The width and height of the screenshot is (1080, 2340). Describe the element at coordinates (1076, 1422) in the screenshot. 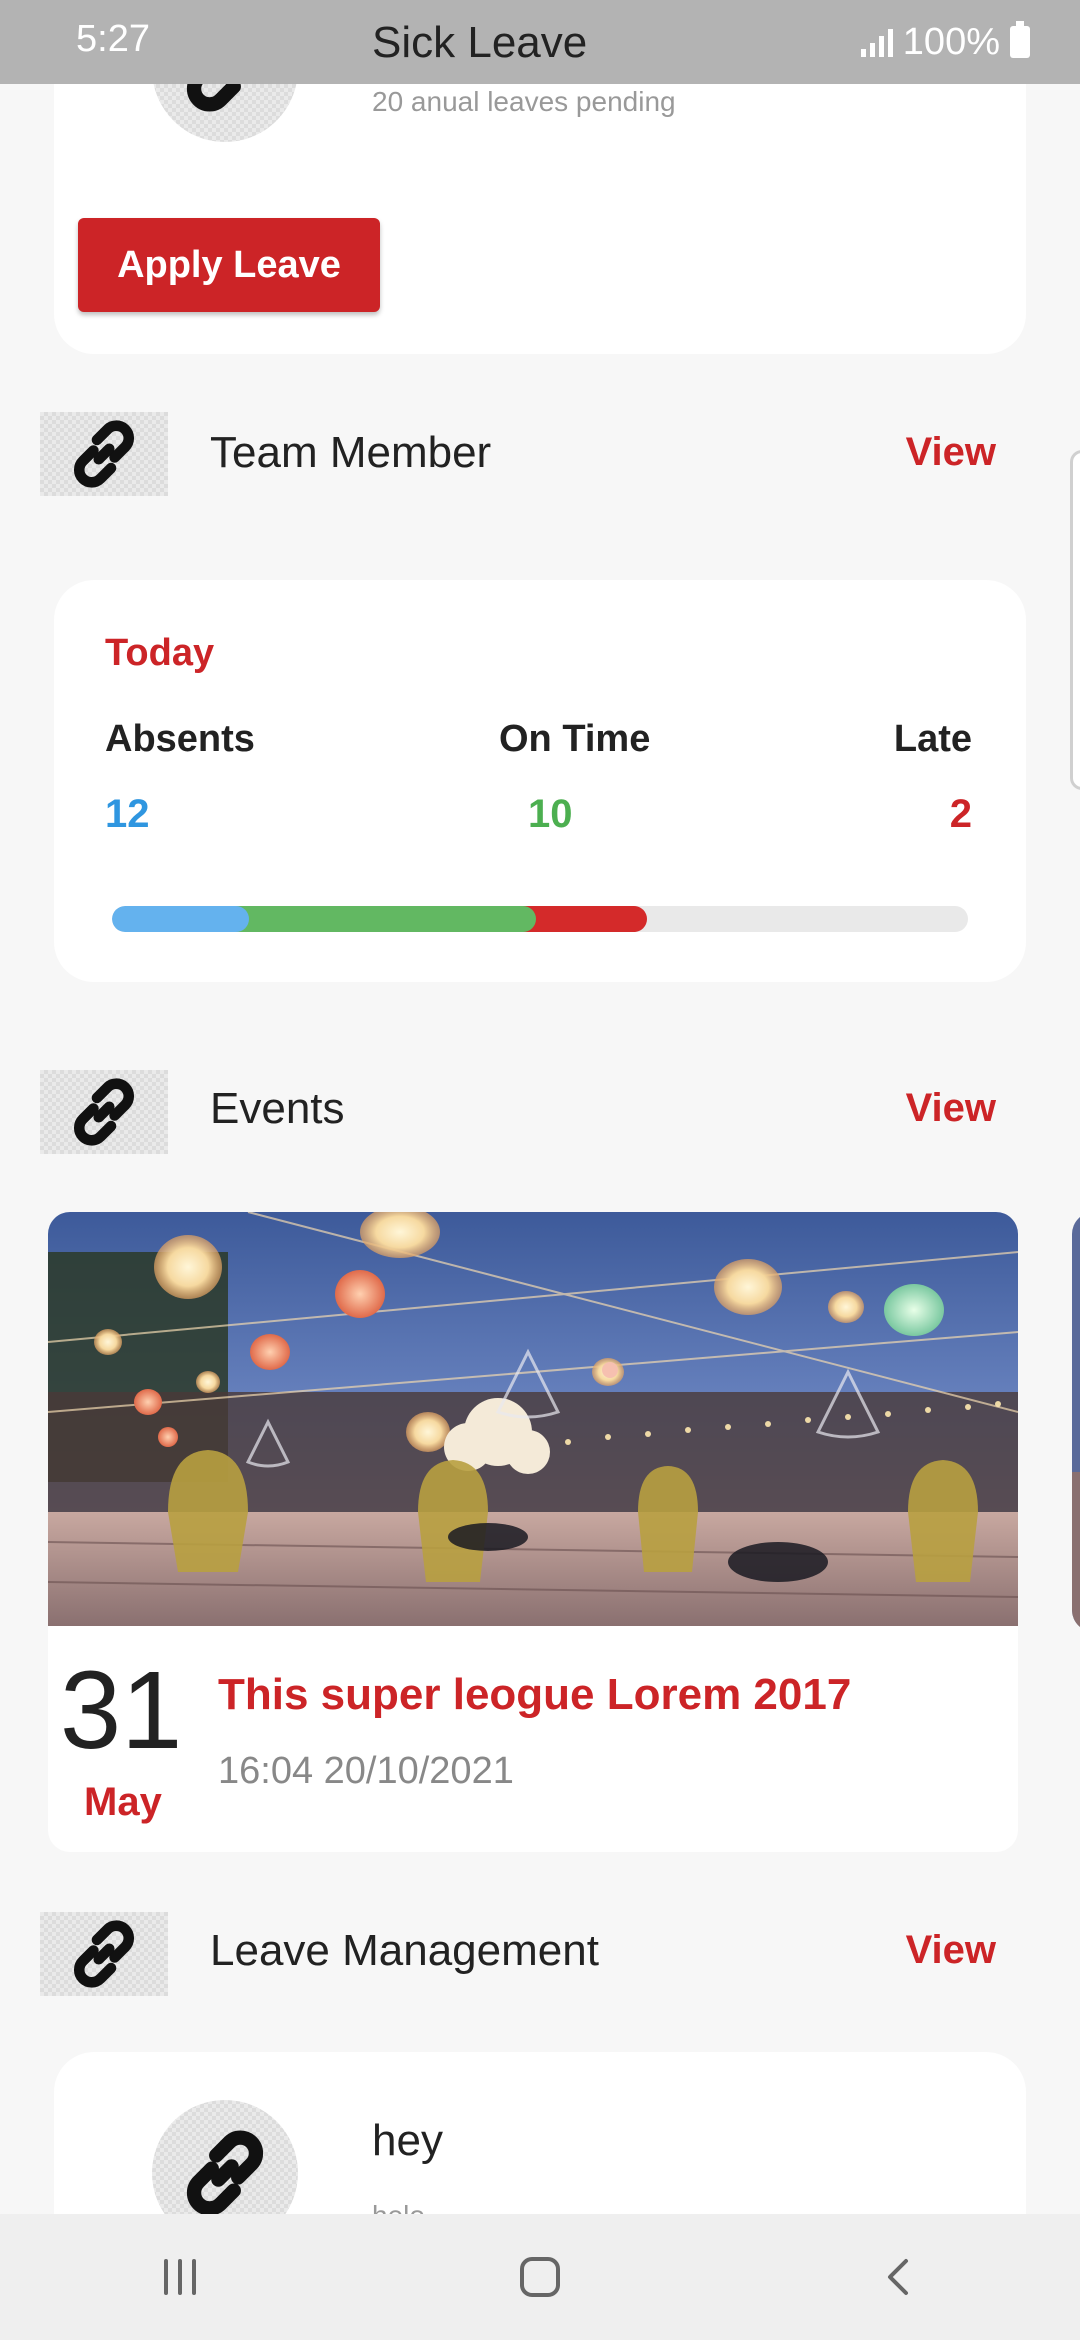

I see `next-event-card-peek` at that location.